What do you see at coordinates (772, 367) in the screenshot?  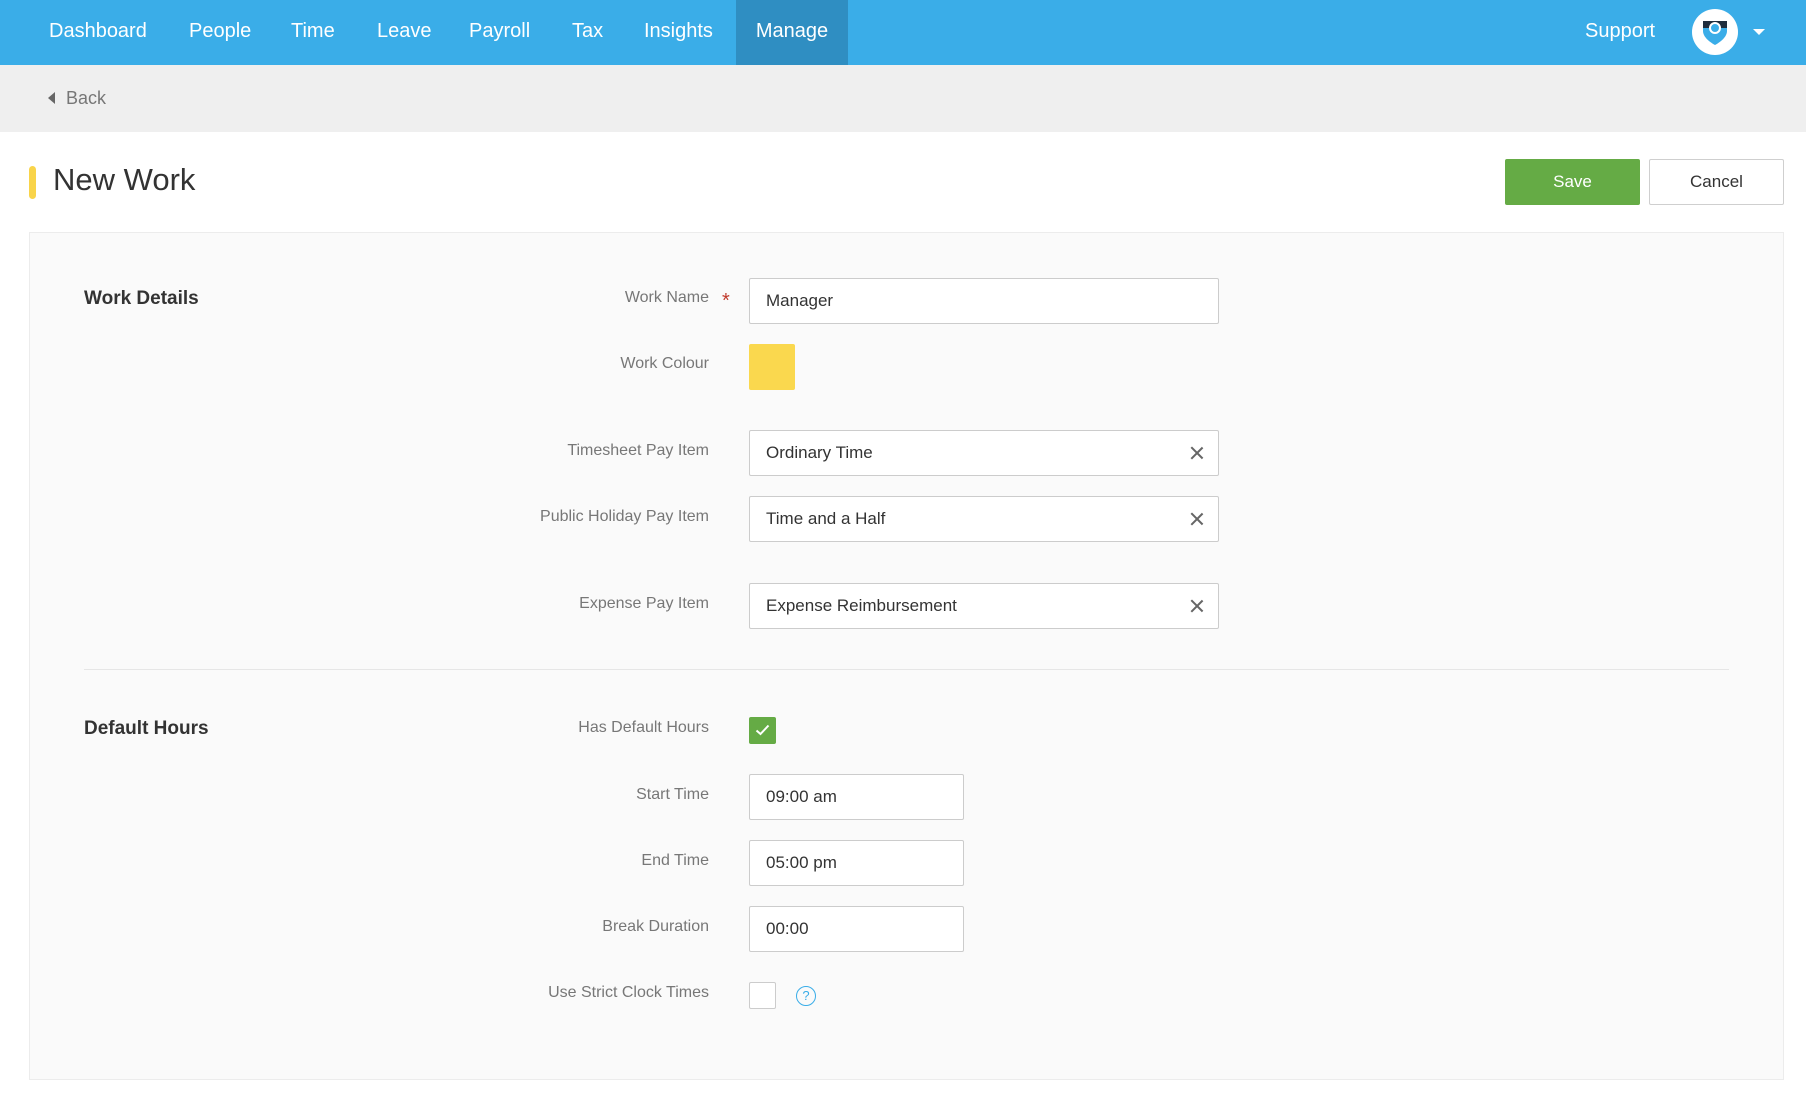 I see `work-colour-swatch` at bounding box center [772, 367].